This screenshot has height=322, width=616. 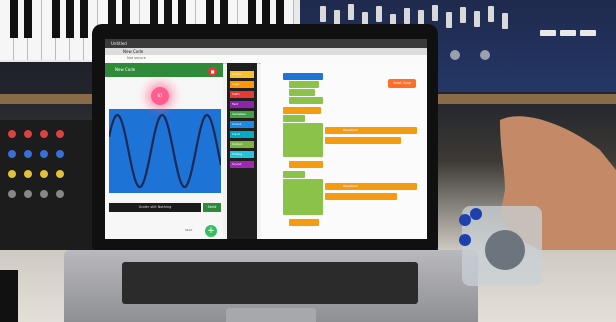 What do you see at coordinates (9, 296) in the screenshot?
I see `headphone-cable` at bounding box center [9, 296].